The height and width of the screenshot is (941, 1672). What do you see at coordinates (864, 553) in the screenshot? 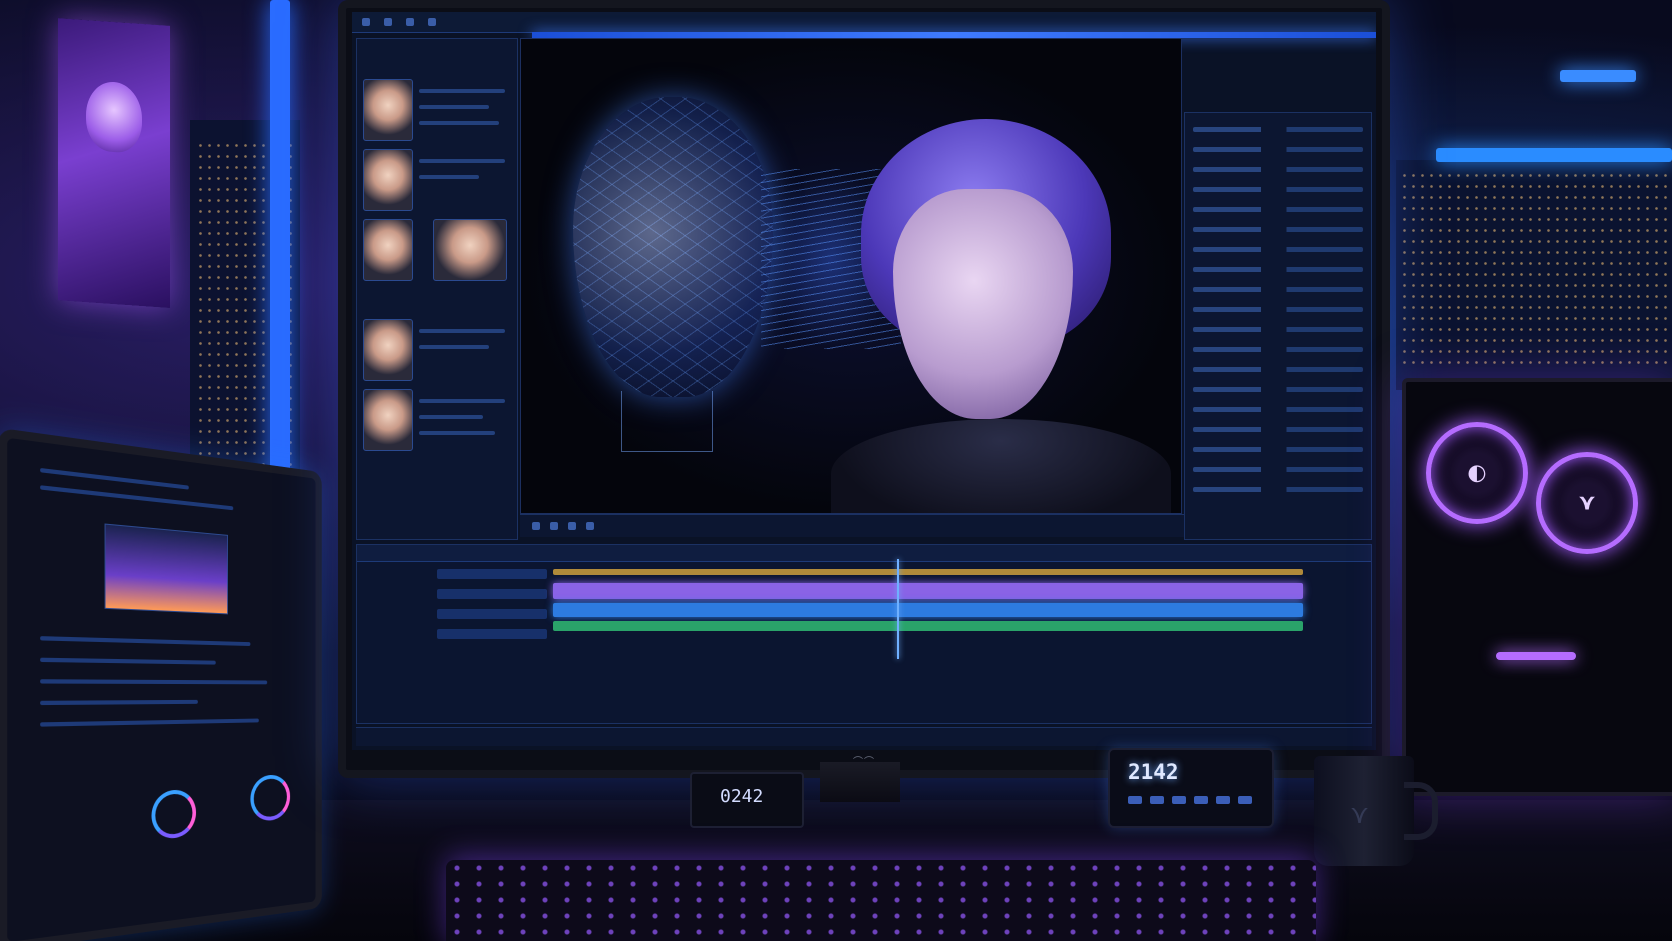
I see `timeline-ruler` at bounding box center [864, 553].